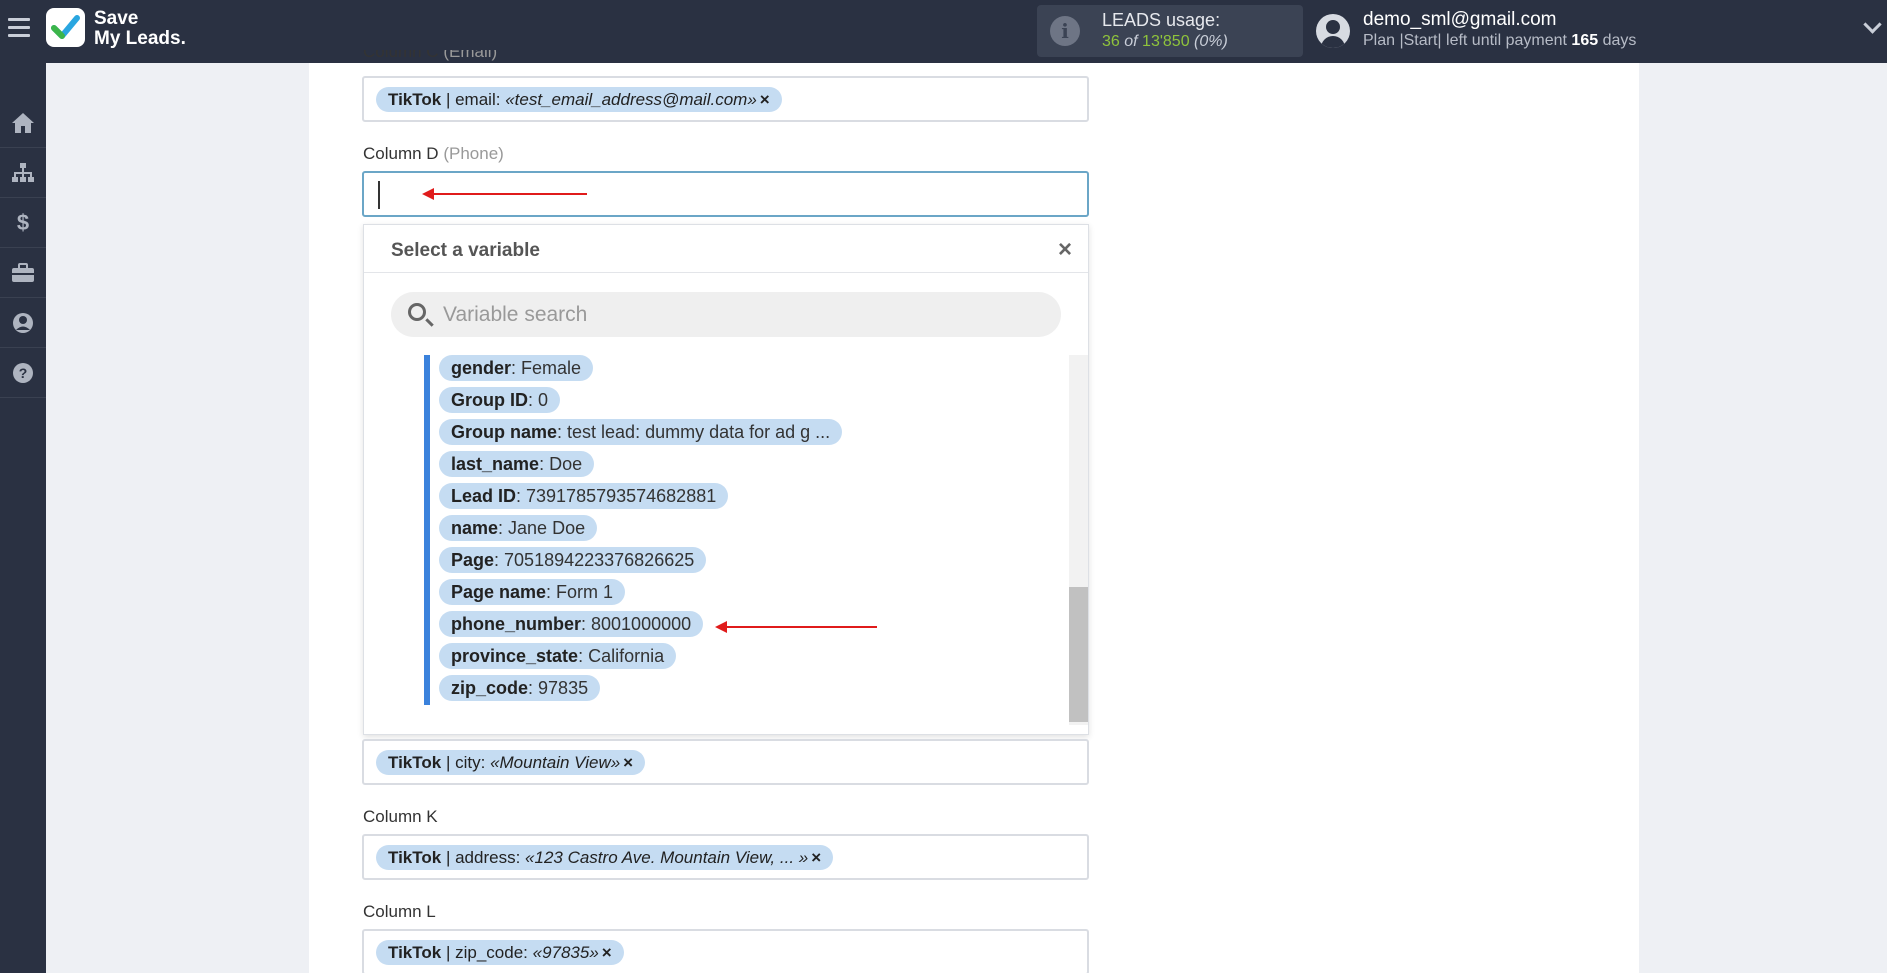 Image resolution: width=1887 pixels, height=973 pixels. Describe the element at coordinates (140, 29) in the screenshot. I see `logo-text: Save My Leads.` at that location.